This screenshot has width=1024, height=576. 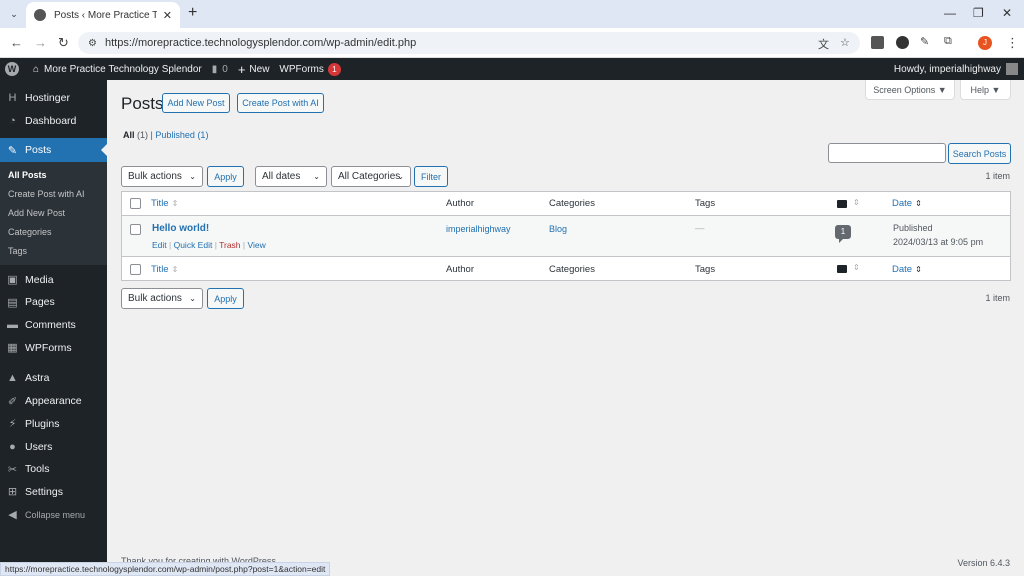 I want to click on settings-icon: ⊞, so click(x=12, y=492).